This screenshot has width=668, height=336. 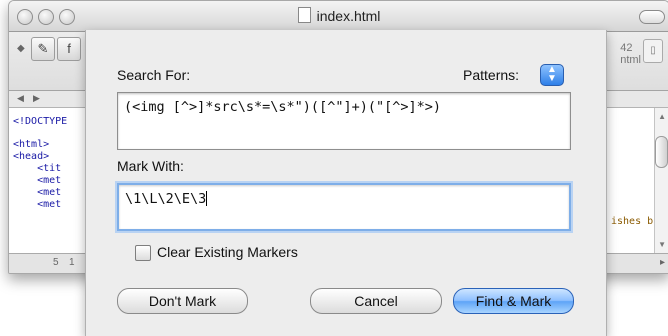 I want to click on title-bar: index.html, so click(x=338, y=16).